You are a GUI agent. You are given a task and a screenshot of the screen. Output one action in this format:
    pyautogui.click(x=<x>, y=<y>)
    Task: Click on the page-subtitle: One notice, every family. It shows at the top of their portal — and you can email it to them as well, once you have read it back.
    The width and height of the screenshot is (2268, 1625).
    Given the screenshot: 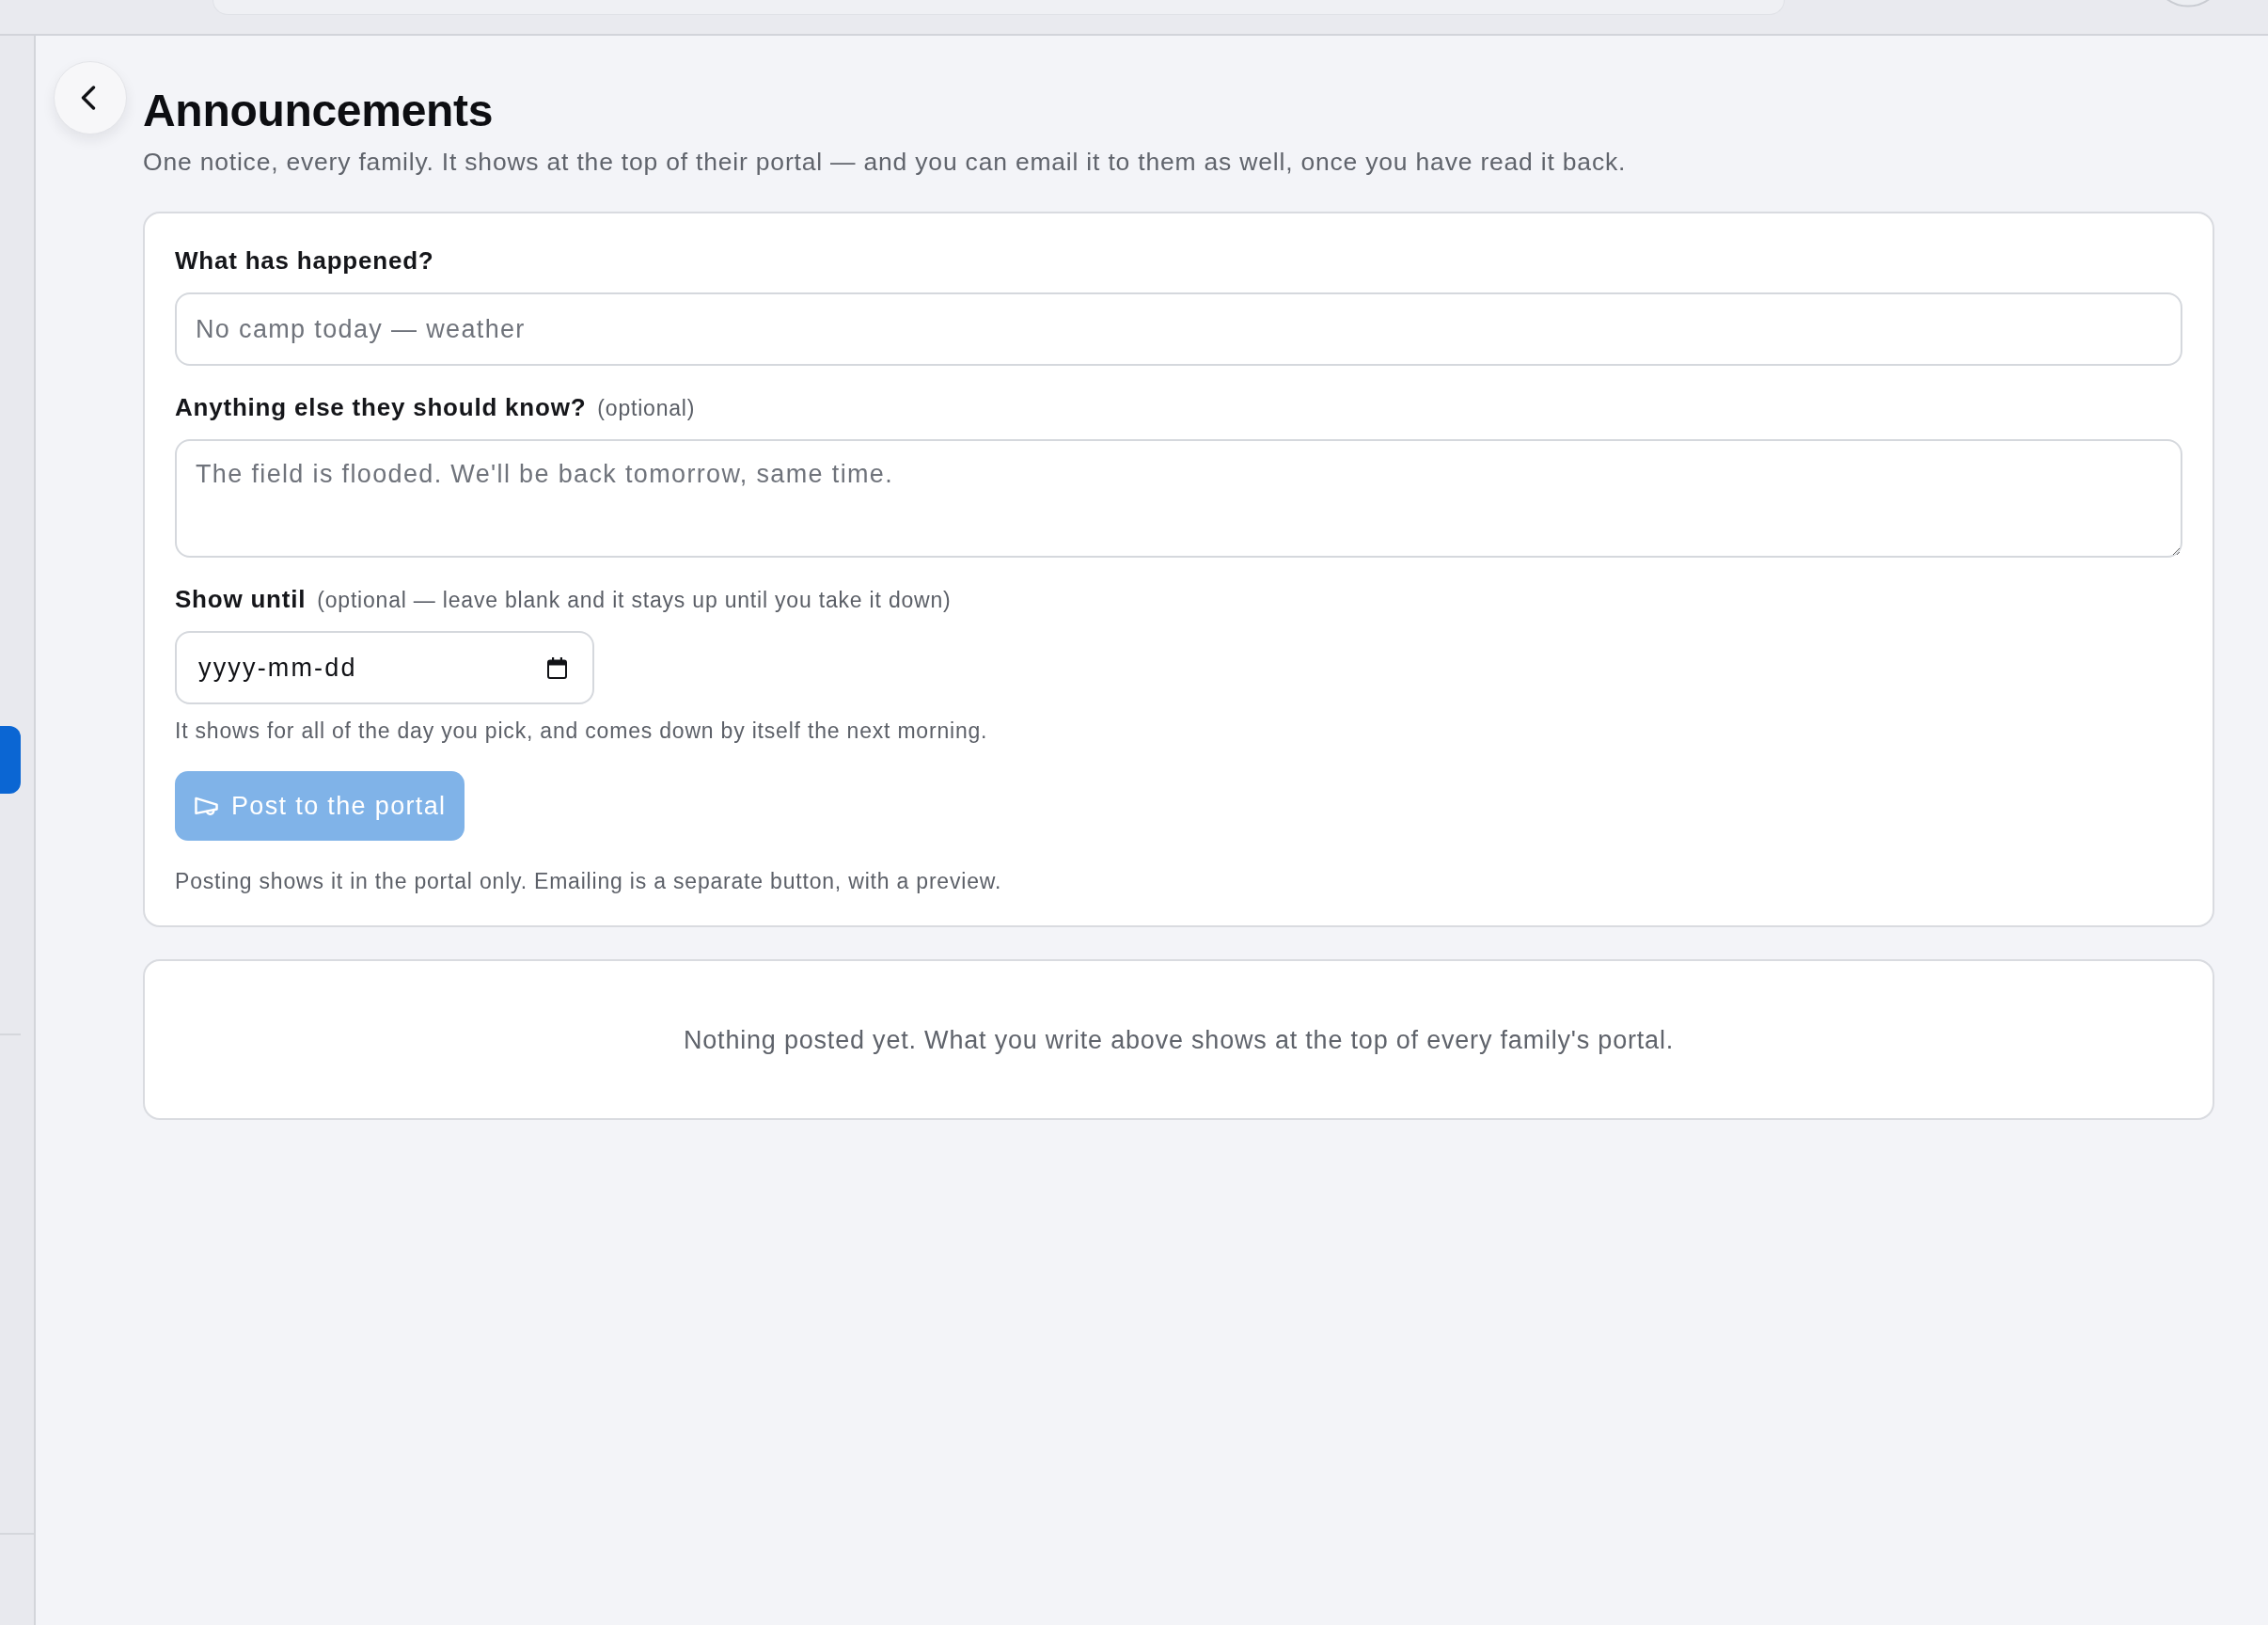 What is the action you would take?
    pyautogui.click(x=885, y=162)
    